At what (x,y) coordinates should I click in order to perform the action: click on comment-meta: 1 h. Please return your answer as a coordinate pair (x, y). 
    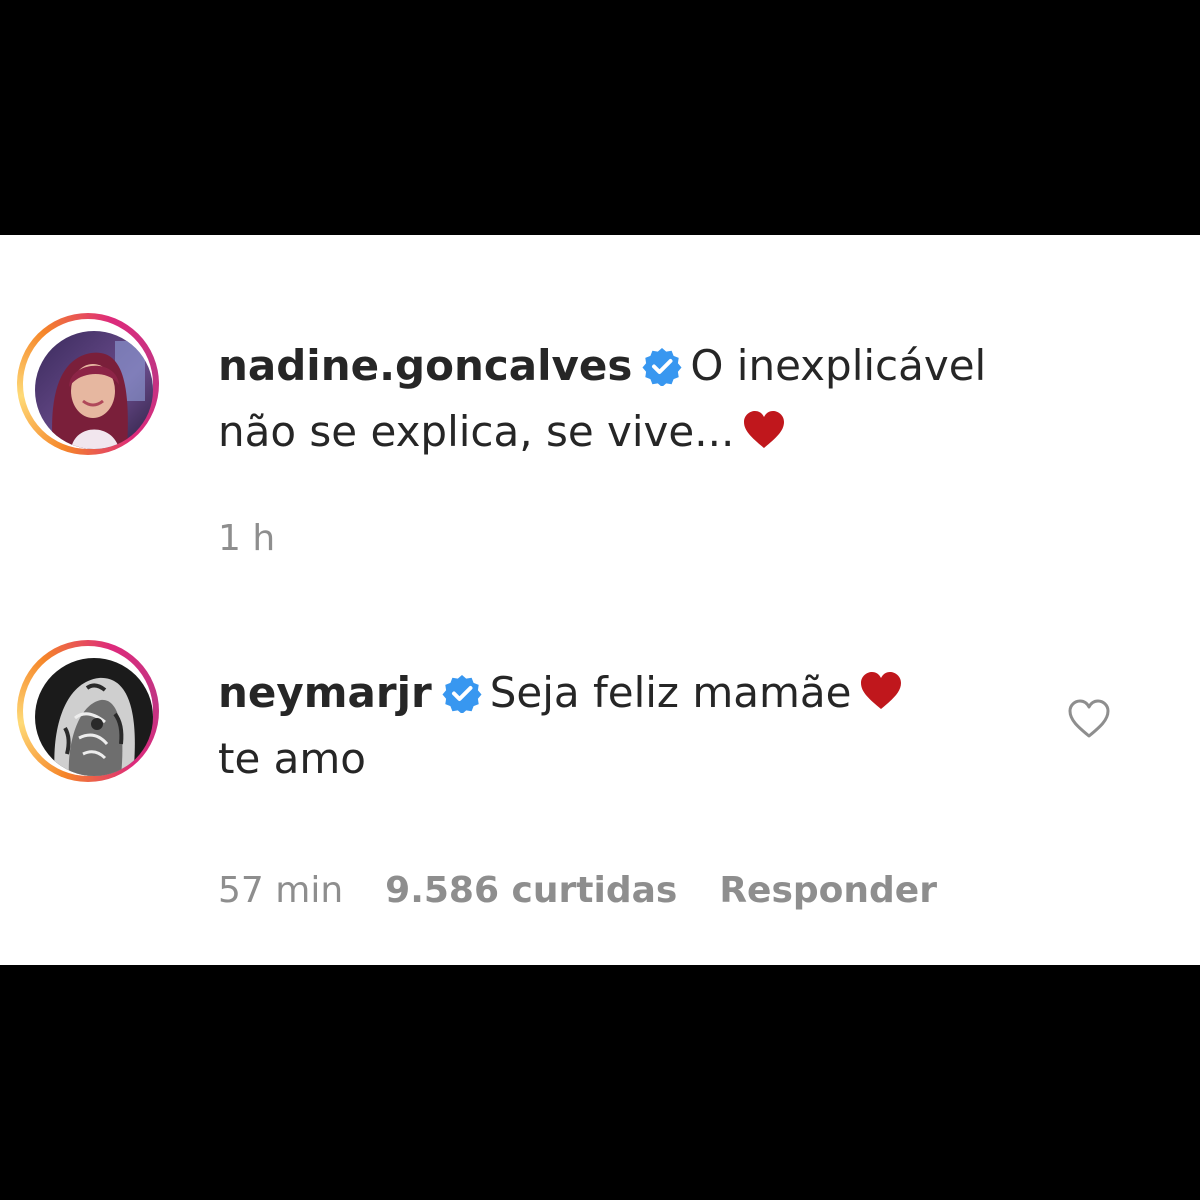
    Looking at the image, I should click on (267, 538).